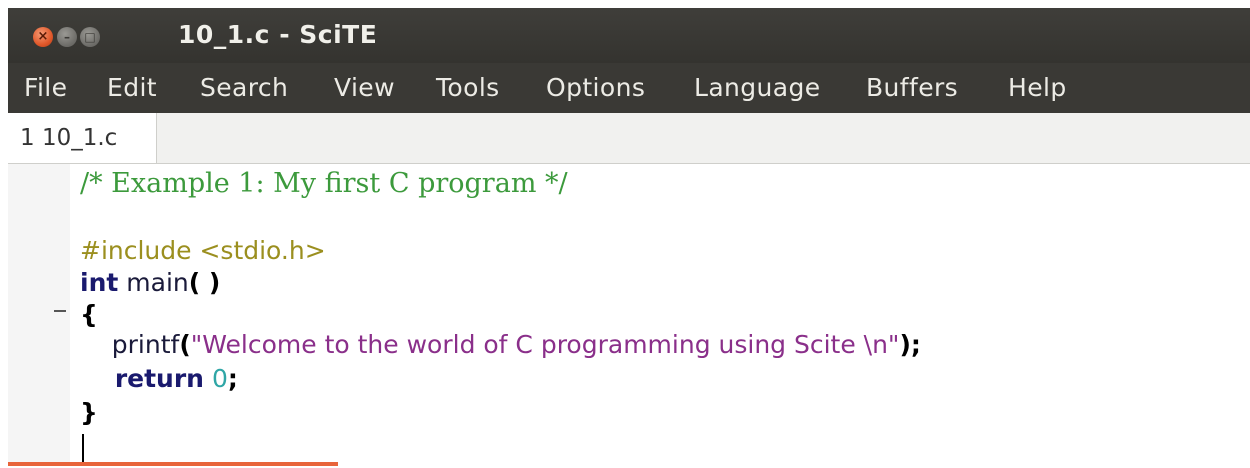 The image size is (1250, 468). What do you see at coordinates (910, 344) in the screenshot?
I see `code-token-op: );` at bounding box center [910, 344].